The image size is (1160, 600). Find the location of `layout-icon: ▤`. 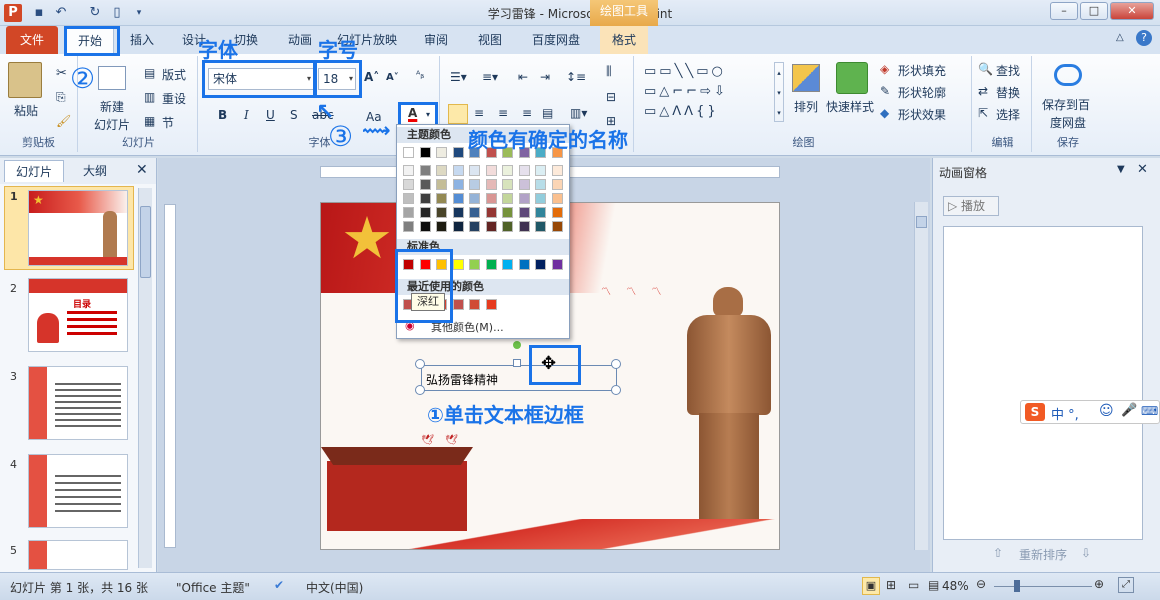

layout-icon: ▤ is located at coordinates (149, 73).